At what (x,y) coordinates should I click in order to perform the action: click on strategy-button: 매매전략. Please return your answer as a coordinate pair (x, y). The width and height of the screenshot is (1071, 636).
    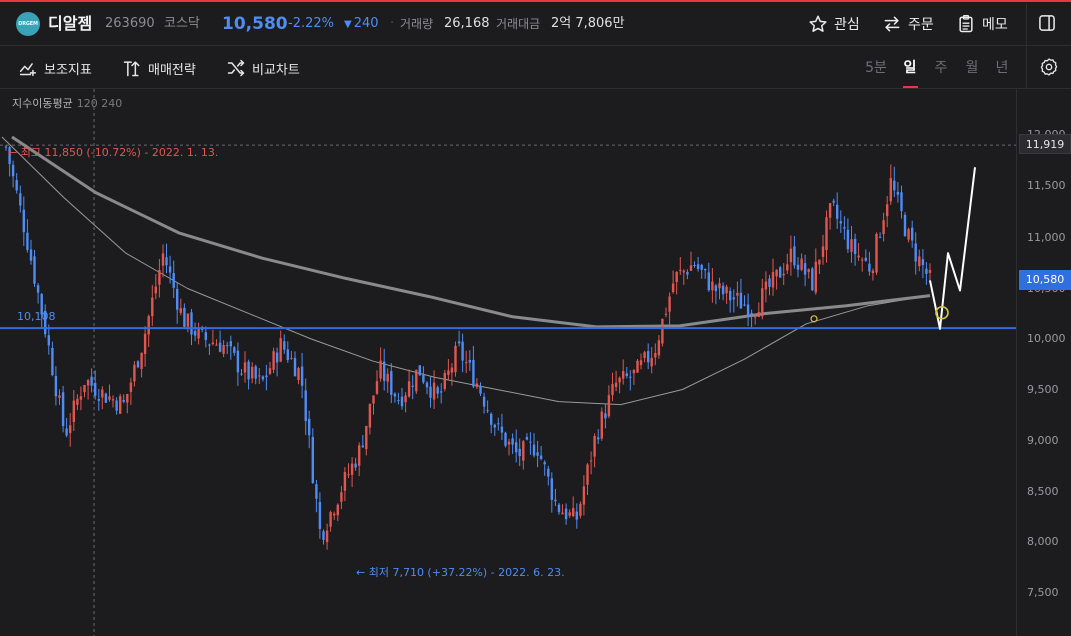
    Looking at the image, I should click on (159, 68).